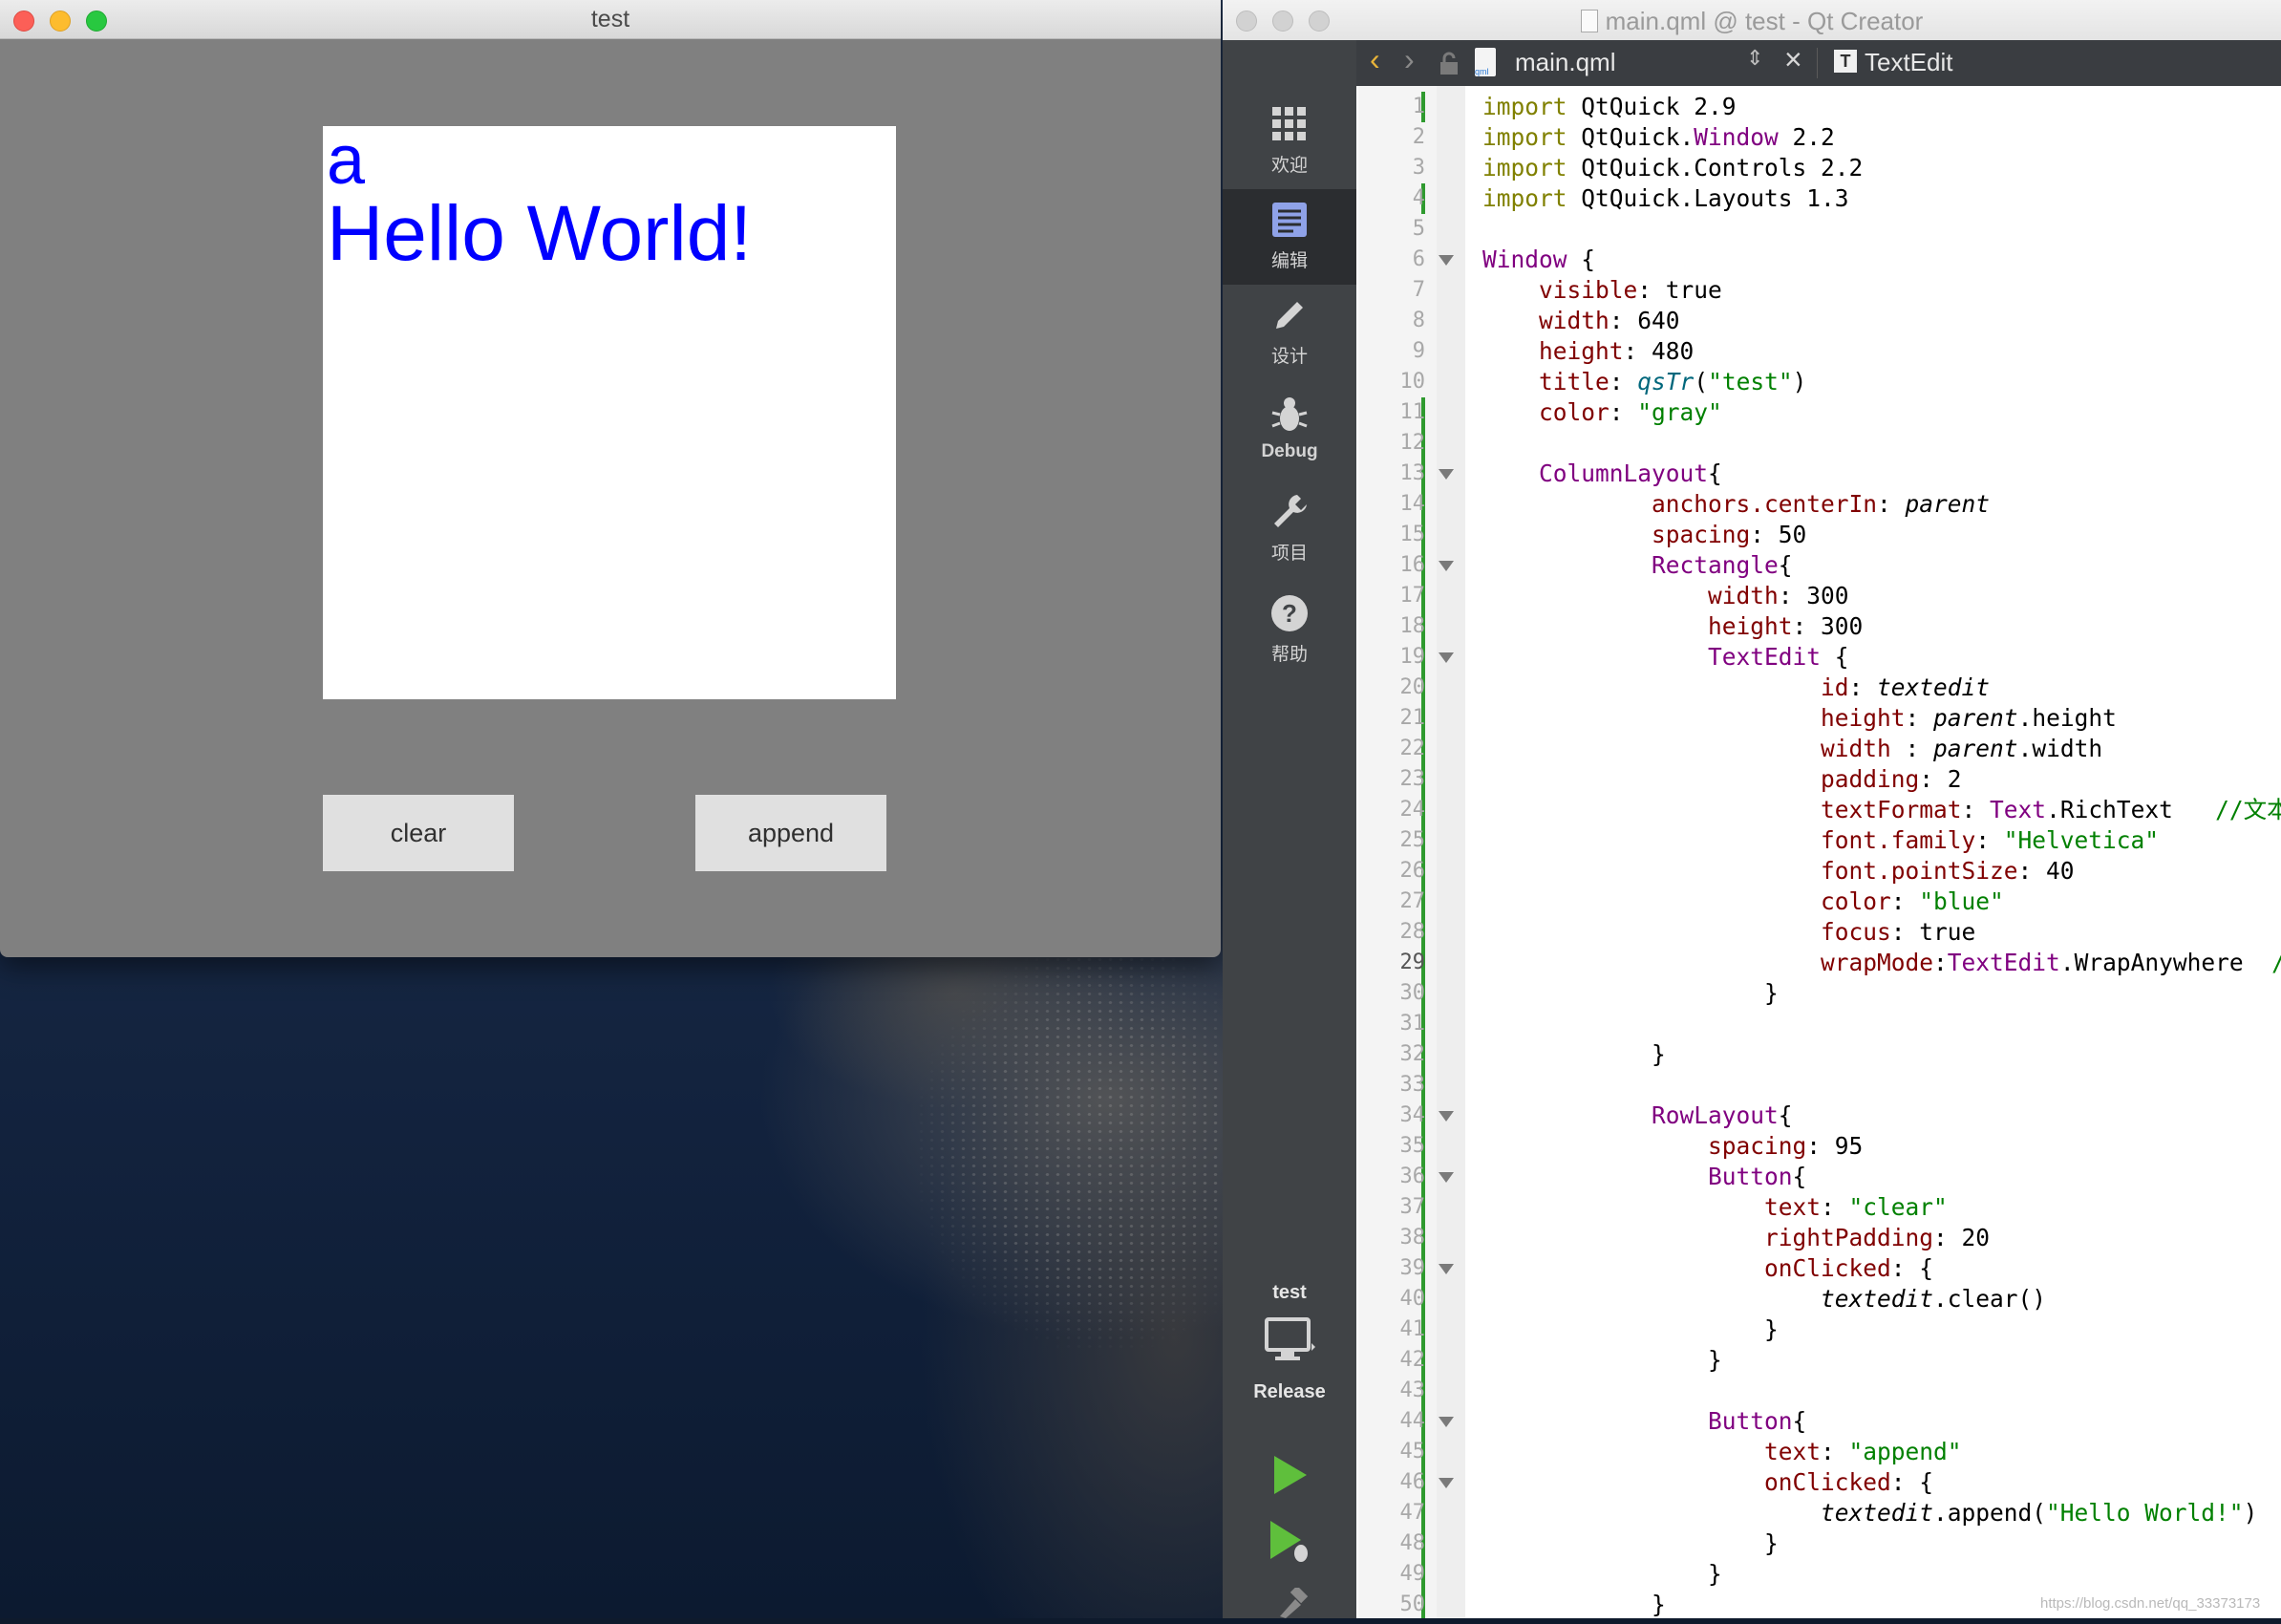  What do you see at coordinates (418, 833) in the screenshot?
I see `clear-button: clear` at bounding box center [418, 833].